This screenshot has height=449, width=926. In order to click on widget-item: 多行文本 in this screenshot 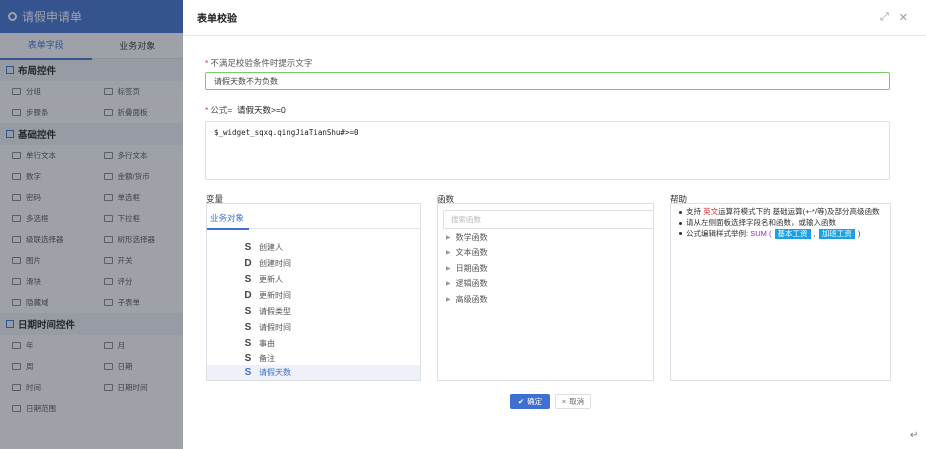, I will do `click(138, 155)`.